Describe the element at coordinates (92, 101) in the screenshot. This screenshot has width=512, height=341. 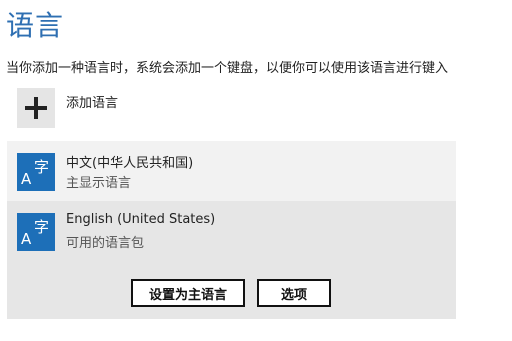
I see `add-language-label: 添加语言` at that location.